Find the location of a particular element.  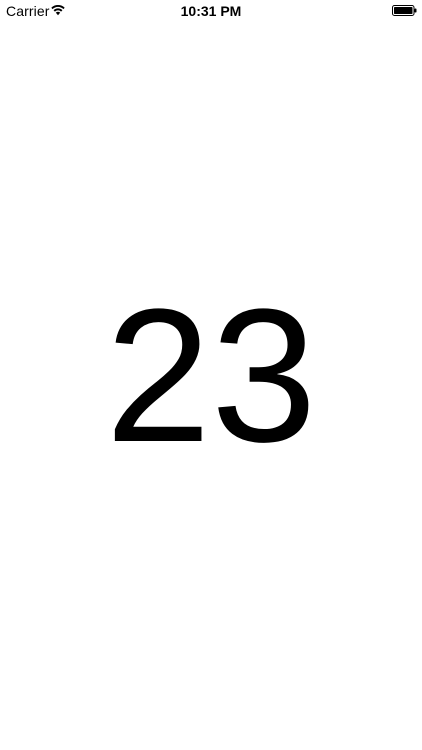

status-bar: Carrier 10:31 PM is located at coordinates (211, 11).